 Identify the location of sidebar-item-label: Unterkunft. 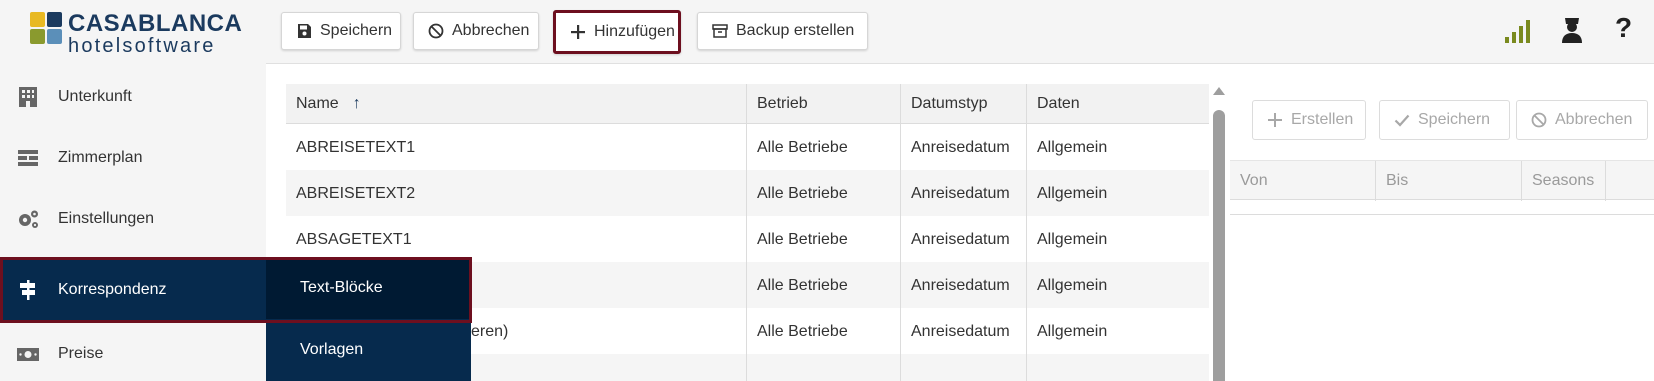
(95, 96).